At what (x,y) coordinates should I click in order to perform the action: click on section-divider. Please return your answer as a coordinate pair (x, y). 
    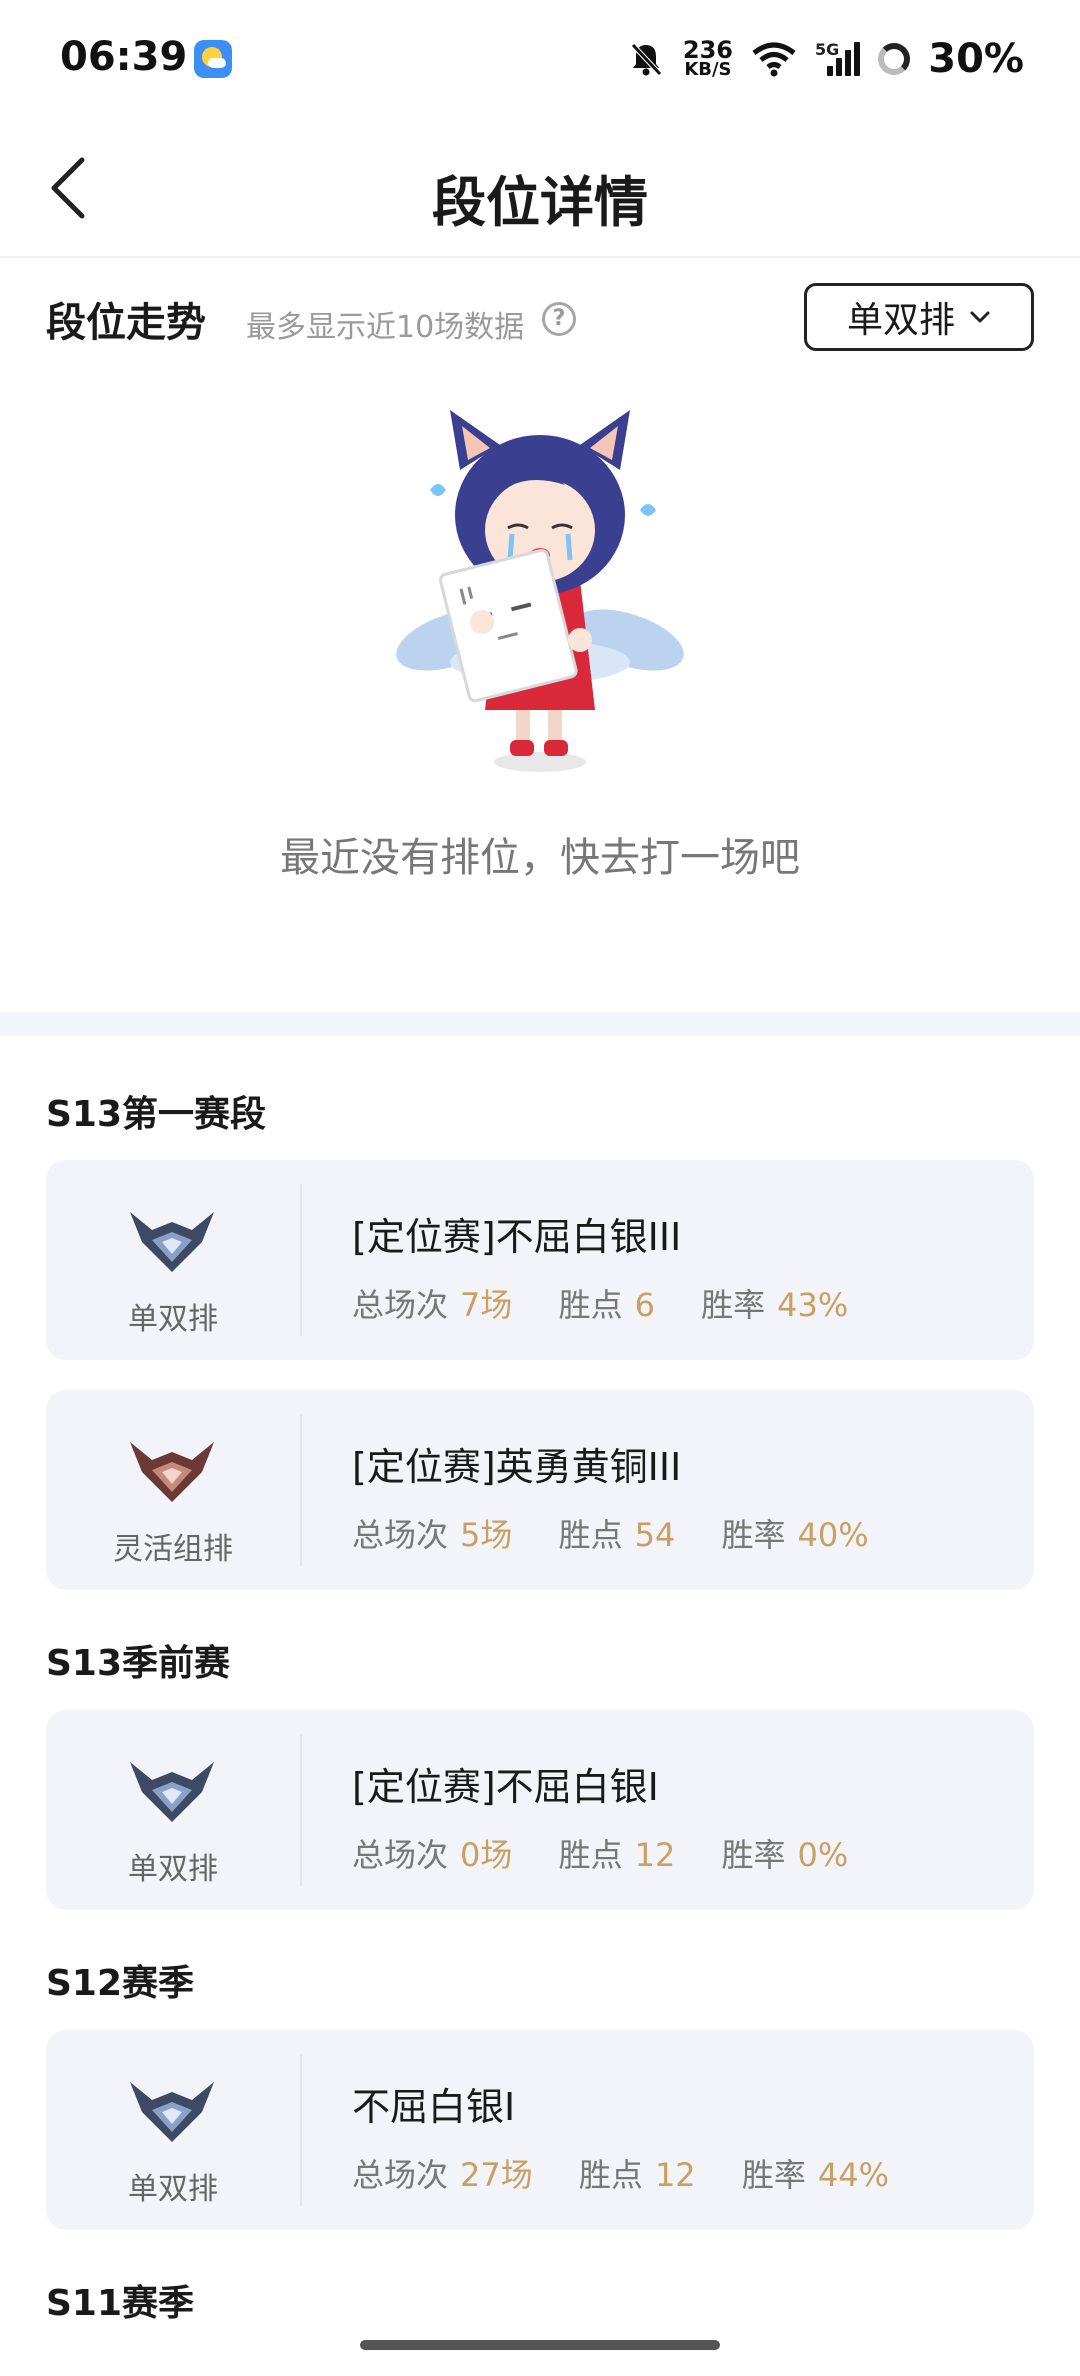
    Looking at the image, I should click on (540, 1024).